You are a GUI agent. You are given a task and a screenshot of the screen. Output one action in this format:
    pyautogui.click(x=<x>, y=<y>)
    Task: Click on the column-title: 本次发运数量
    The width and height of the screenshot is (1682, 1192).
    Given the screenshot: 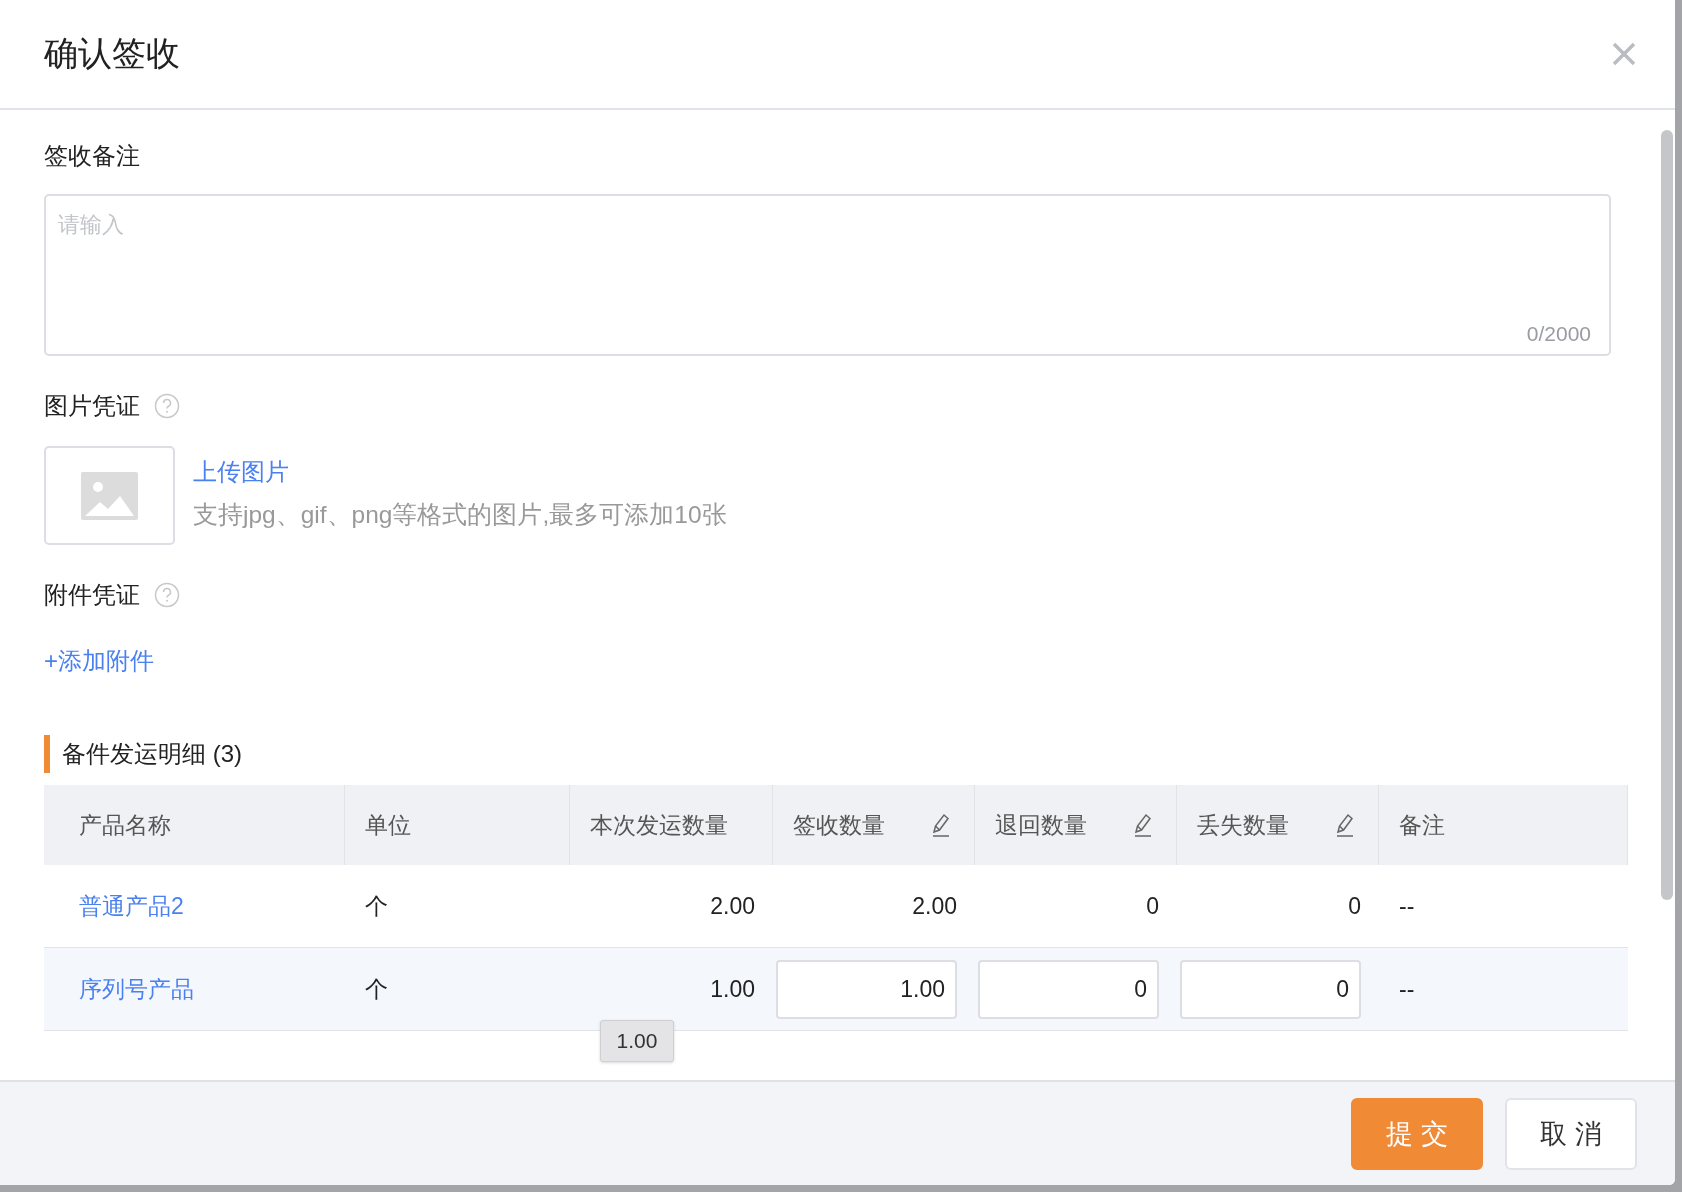 What is the action you would take?
    pyautogui.click(x=659, y=825)
    